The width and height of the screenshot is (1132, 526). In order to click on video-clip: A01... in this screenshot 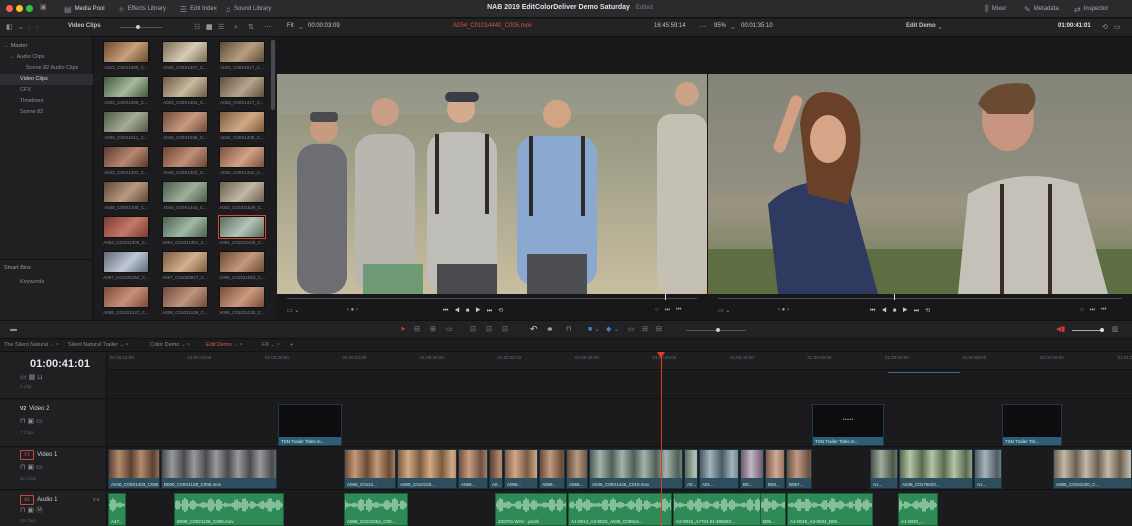, I will do `click(719, 469)`.